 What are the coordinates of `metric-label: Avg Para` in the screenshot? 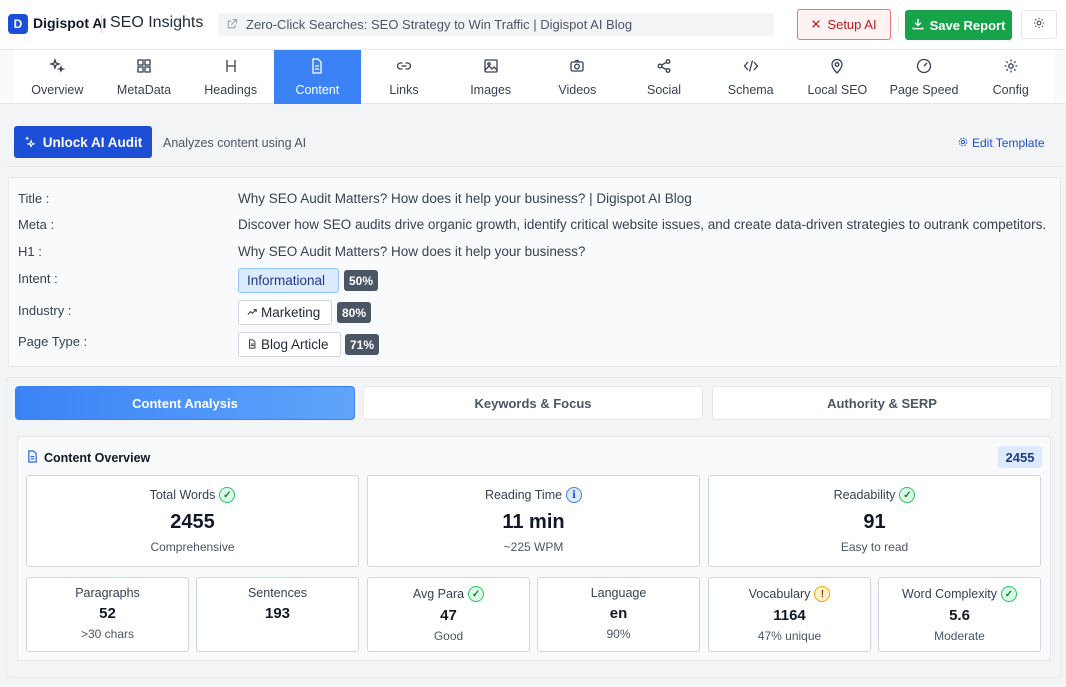 It's located at (438, 594).